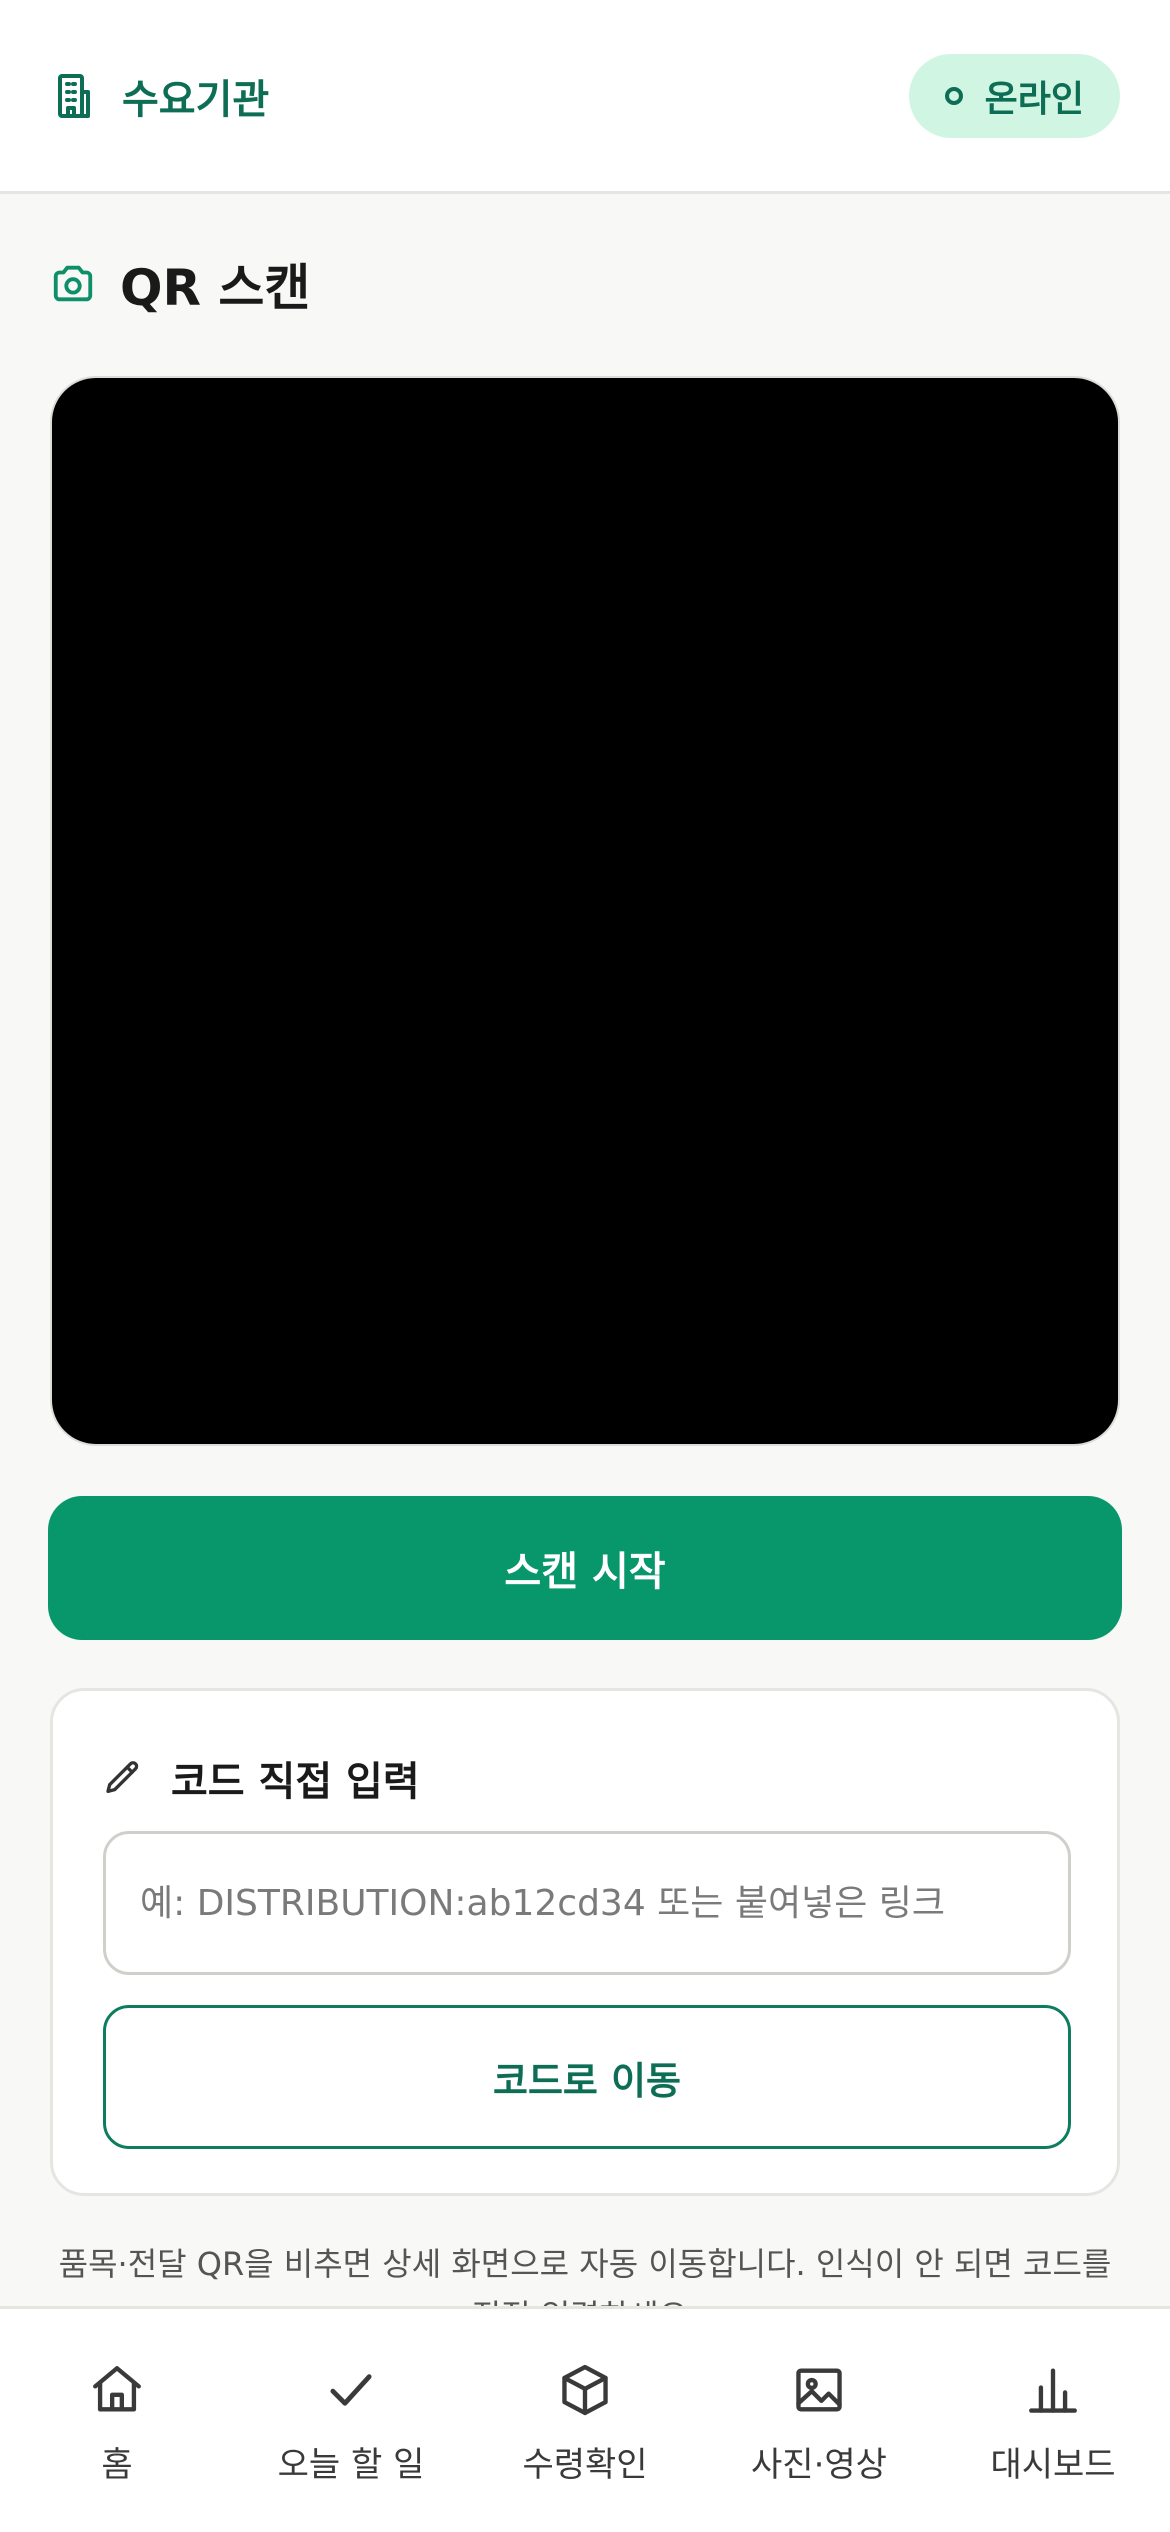 The image size is (1170, 2532). I want to click on nav-item-dashboard: 대시보드, so click(1053, 2423).